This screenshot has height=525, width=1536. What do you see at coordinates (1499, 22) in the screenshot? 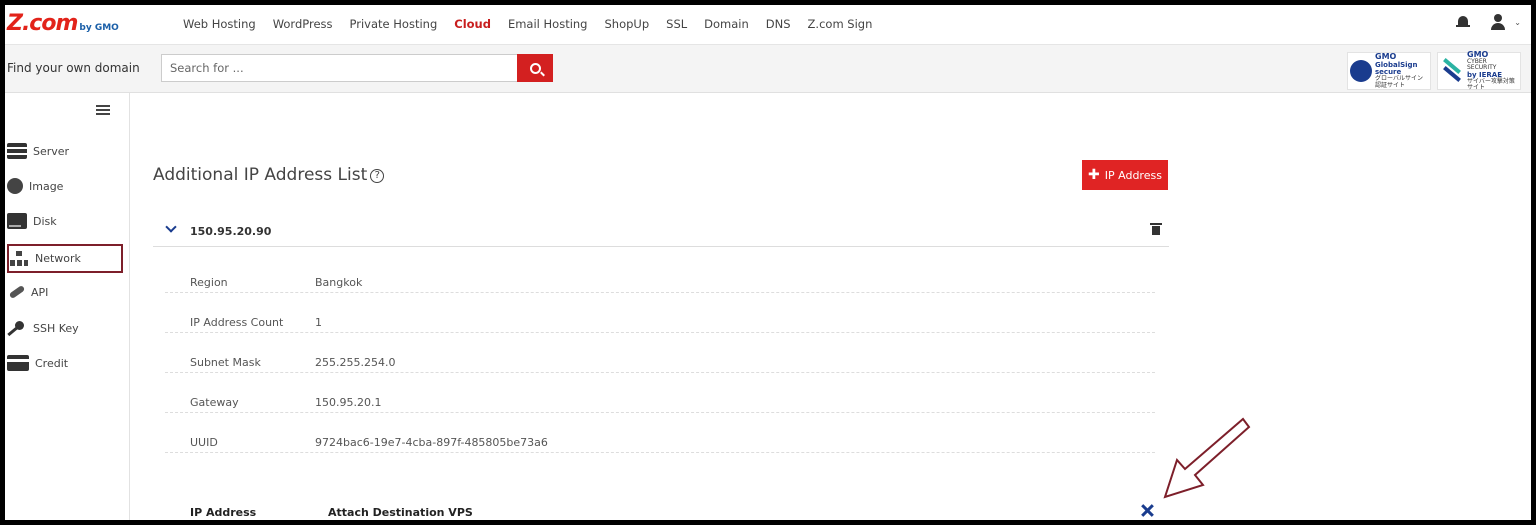
I see `user-icon` at bounding box center [1499, 22].